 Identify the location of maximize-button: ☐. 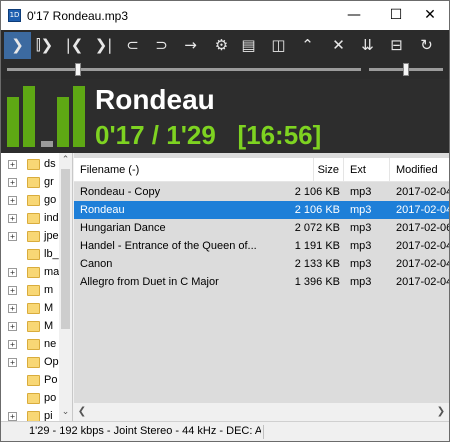
(396, 15).